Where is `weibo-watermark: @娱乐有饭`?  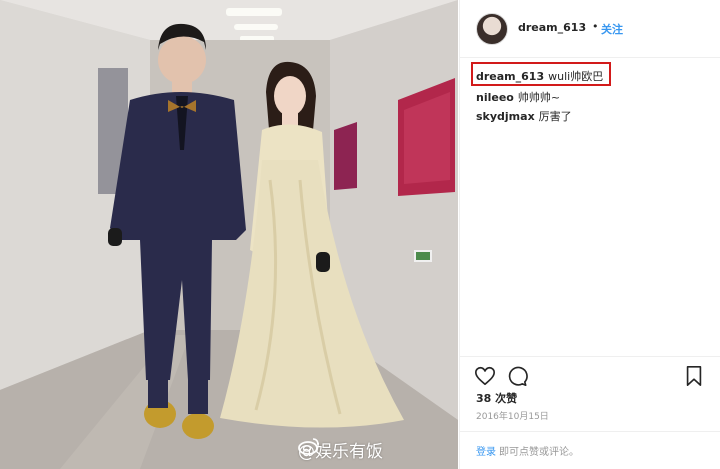 weibo-watermark: @娱乐有饭 is located at coordinates (340, 449).